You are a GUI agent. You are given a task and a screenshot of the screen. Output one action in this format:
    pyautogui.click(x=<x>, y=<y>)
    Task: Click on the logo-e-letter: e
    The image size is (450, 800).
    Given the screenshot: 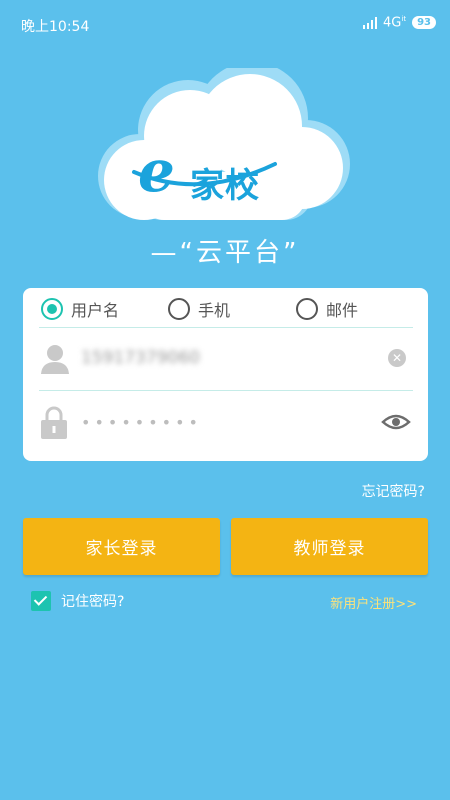 What is the action you would take?
    pyautogui.click(x=156, y=171)
    